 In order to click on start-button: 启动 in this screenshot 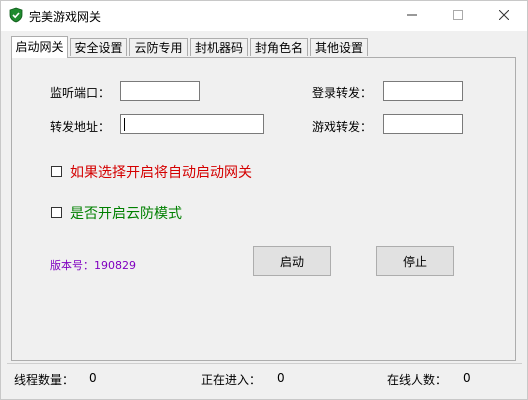, I will do `click(292, 261)`.